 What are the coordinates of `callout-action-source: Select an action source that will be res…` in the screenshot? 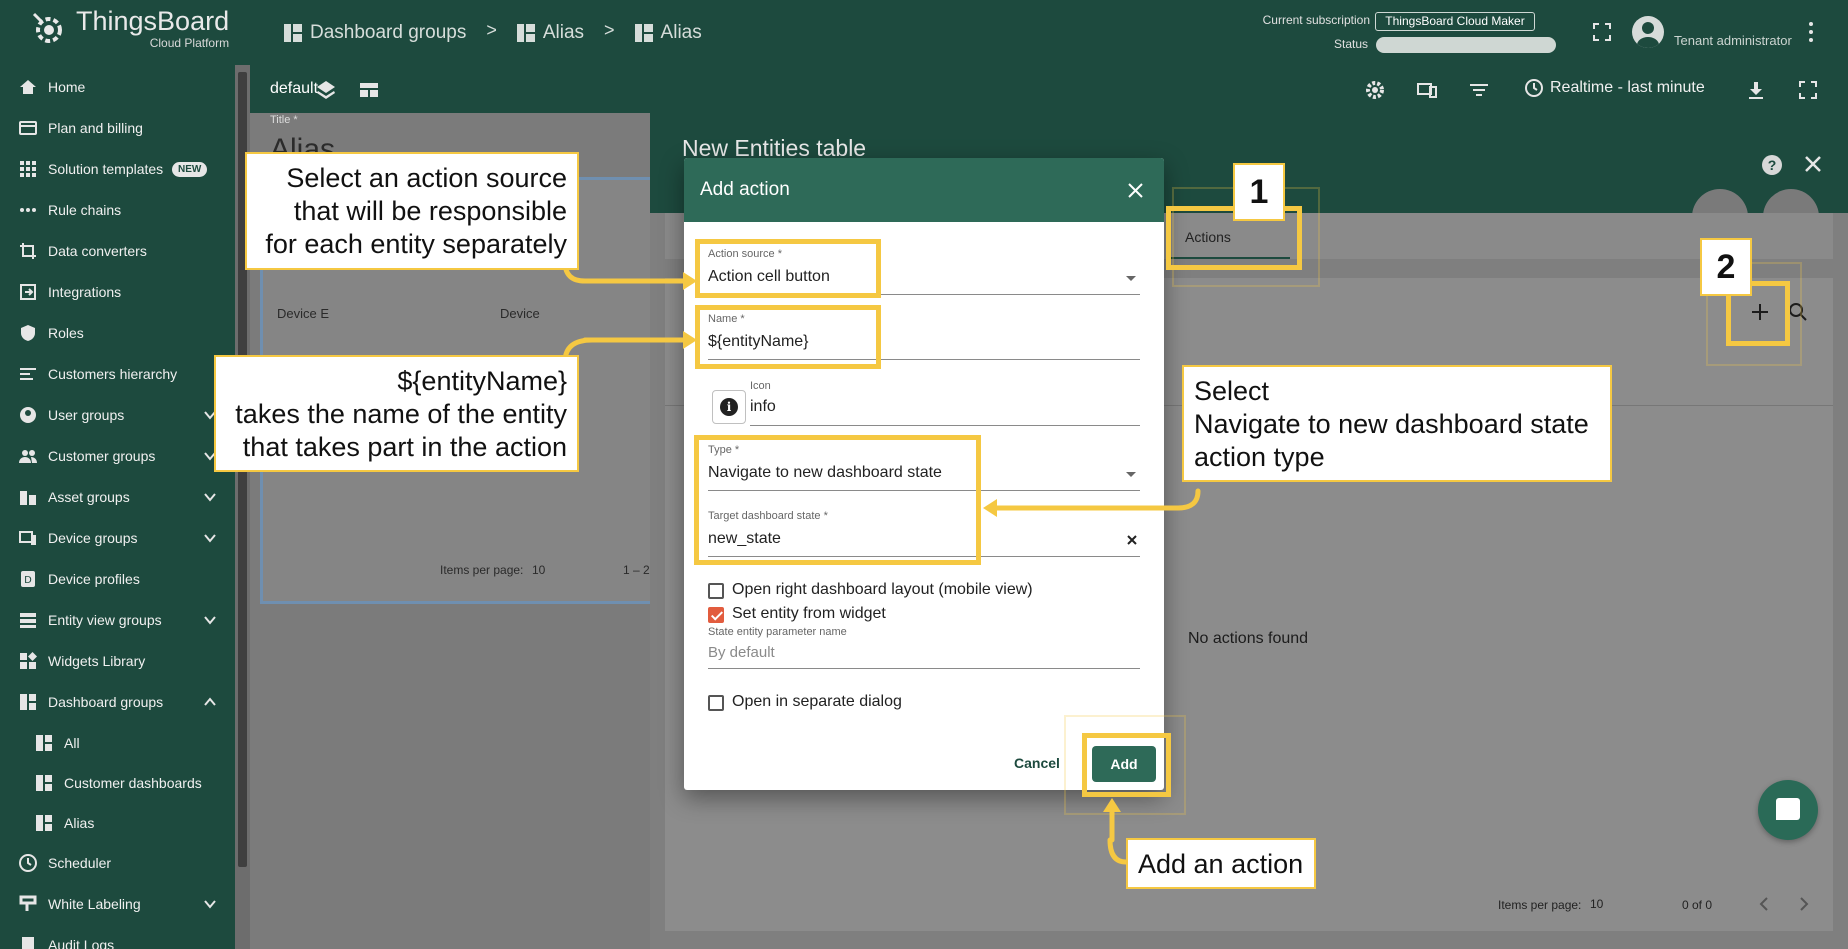 It's located at (412, 211).